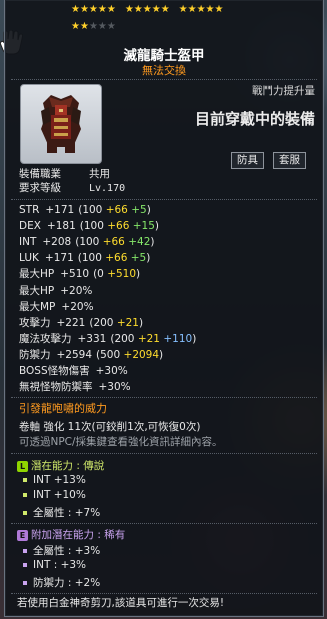  What do you see at coordinates (54, 565) in the screenshot?
I see `additional-potential-line: INT : +3%` at bounding box center [54, 565].